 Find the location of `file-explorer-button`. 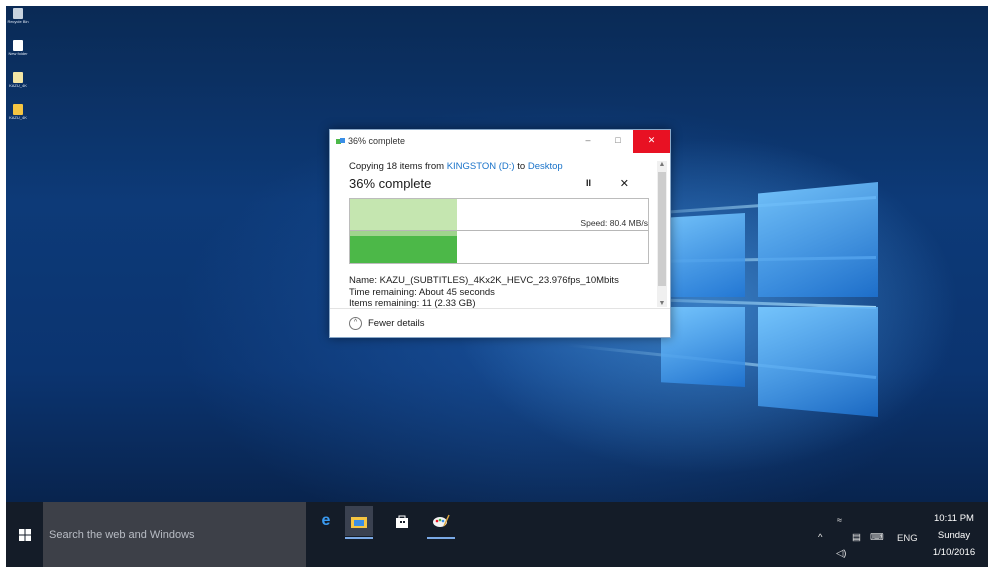

file-explorer-button is located at coordinates (359, 521).